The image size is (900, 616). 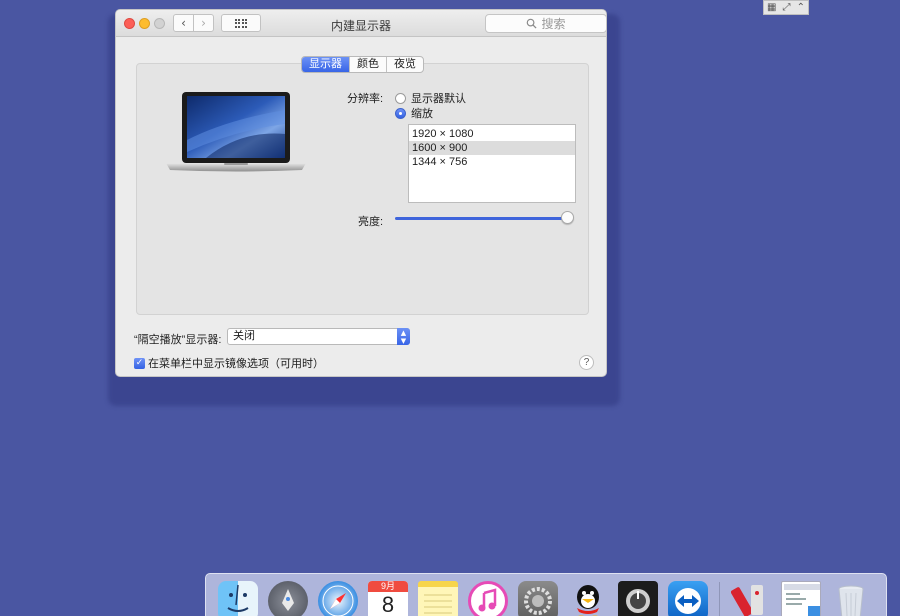 What do you see at coordinates (326, 64) in the screenshot?
I see `tab-display: 显示器` at bounding box center [326, 64].